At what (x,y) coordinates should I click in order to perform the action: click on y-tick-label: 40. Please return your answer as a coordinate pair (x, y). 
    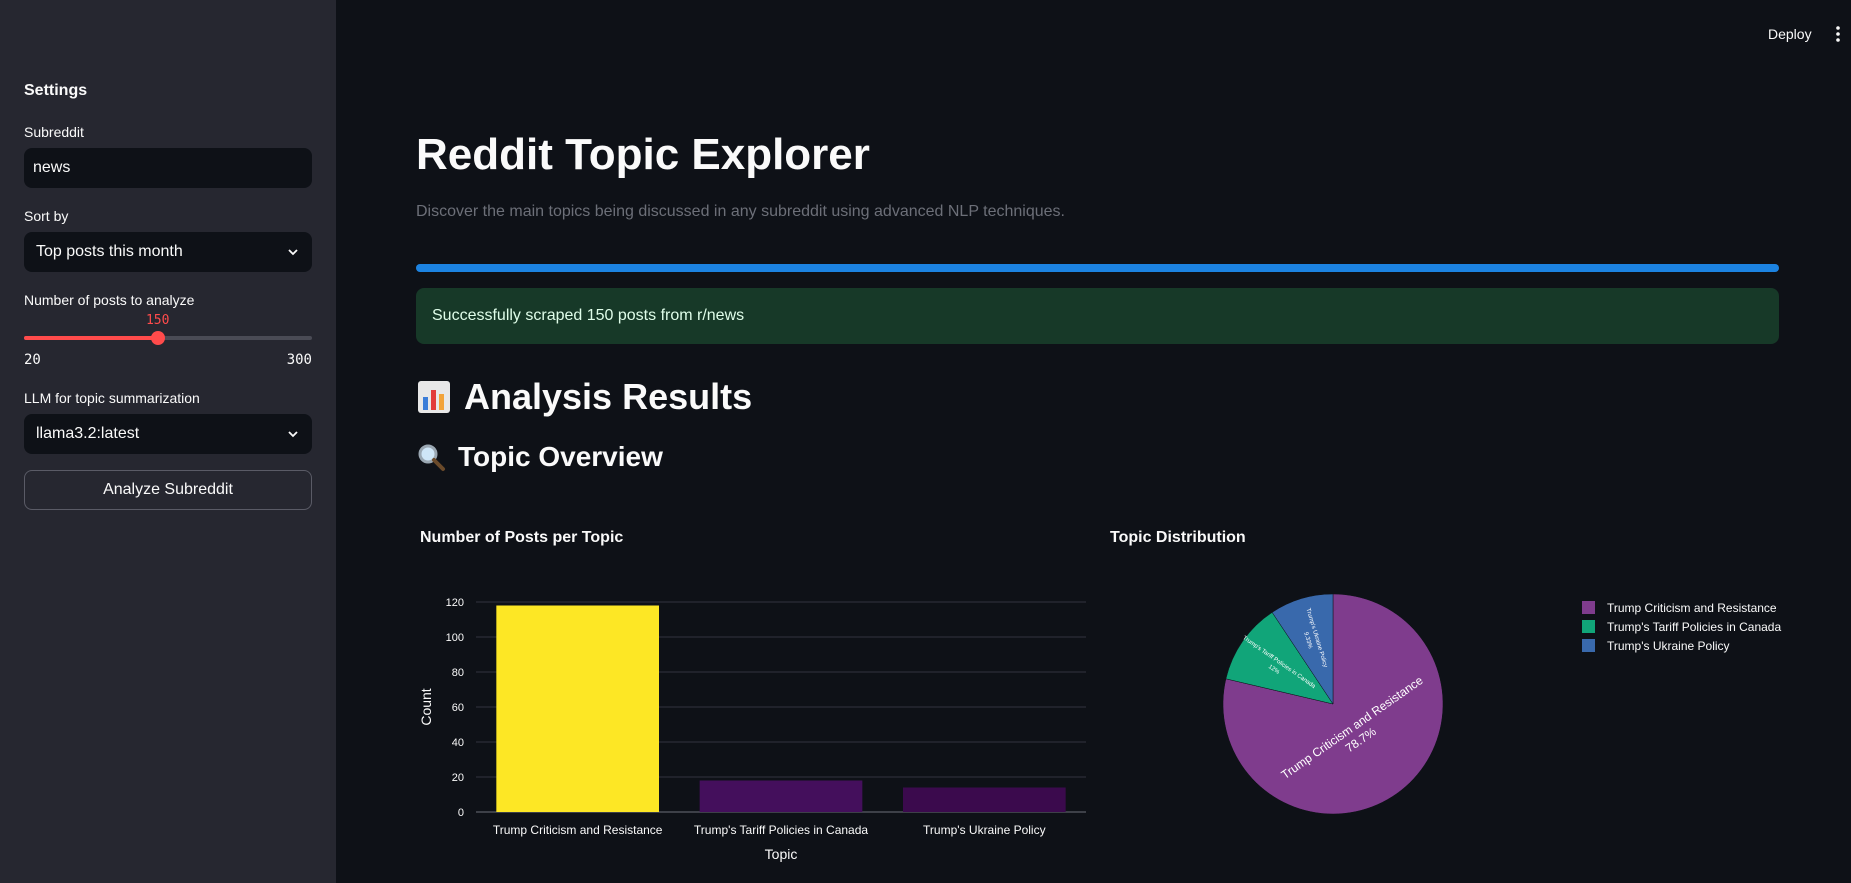
    Looking at the image, I should click on (458, 743).